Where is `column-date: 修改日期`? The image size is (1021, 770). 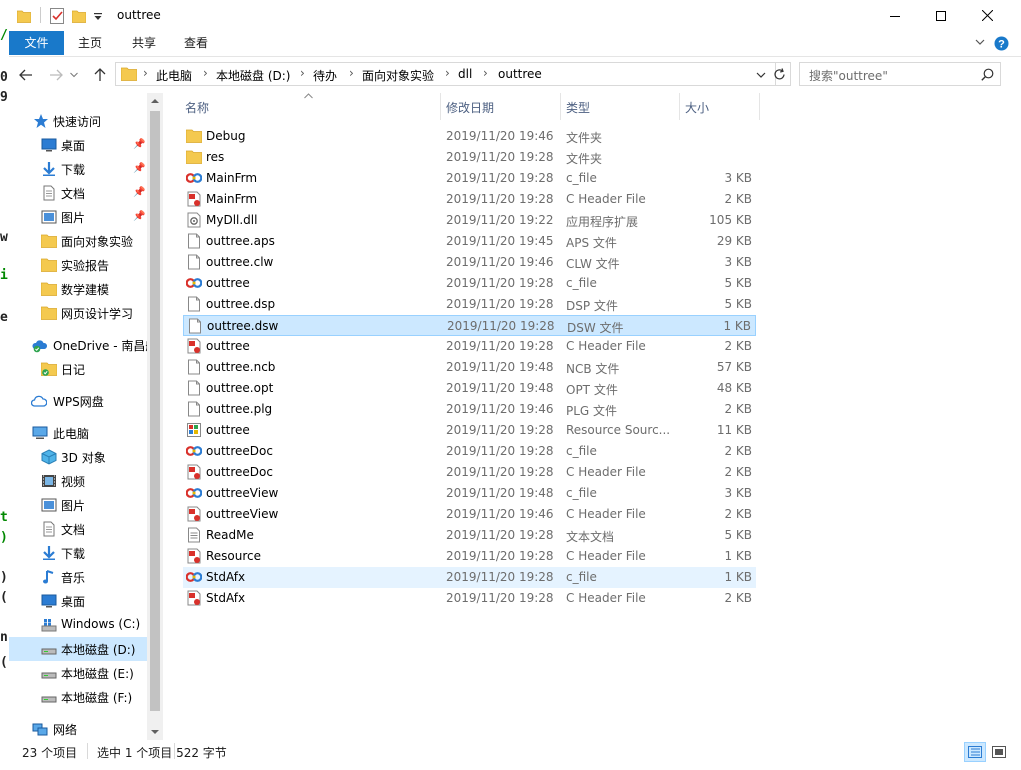
column-date: 修改日期 is located at coordinates (470, 107).